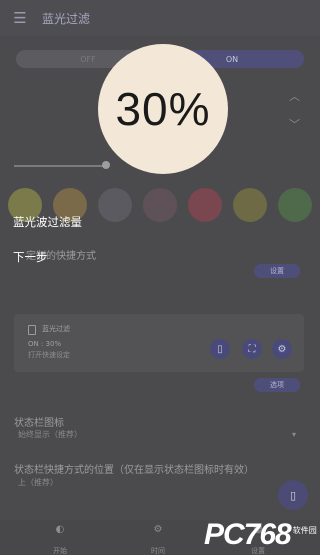  Describe the element at coordinates (294, 96) in the screenshot. I see `increase-arrow-icon: ︿` at that location.